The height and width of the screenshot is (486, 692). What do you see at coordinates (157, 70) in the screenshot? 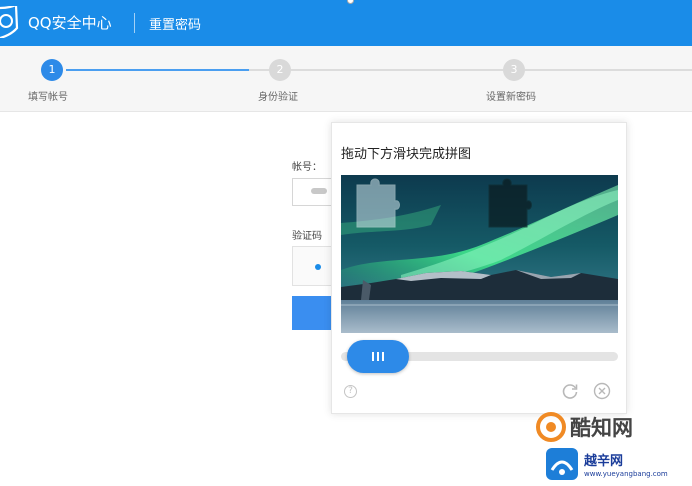
I see `step-line-active` at bounding box center [157, 70].